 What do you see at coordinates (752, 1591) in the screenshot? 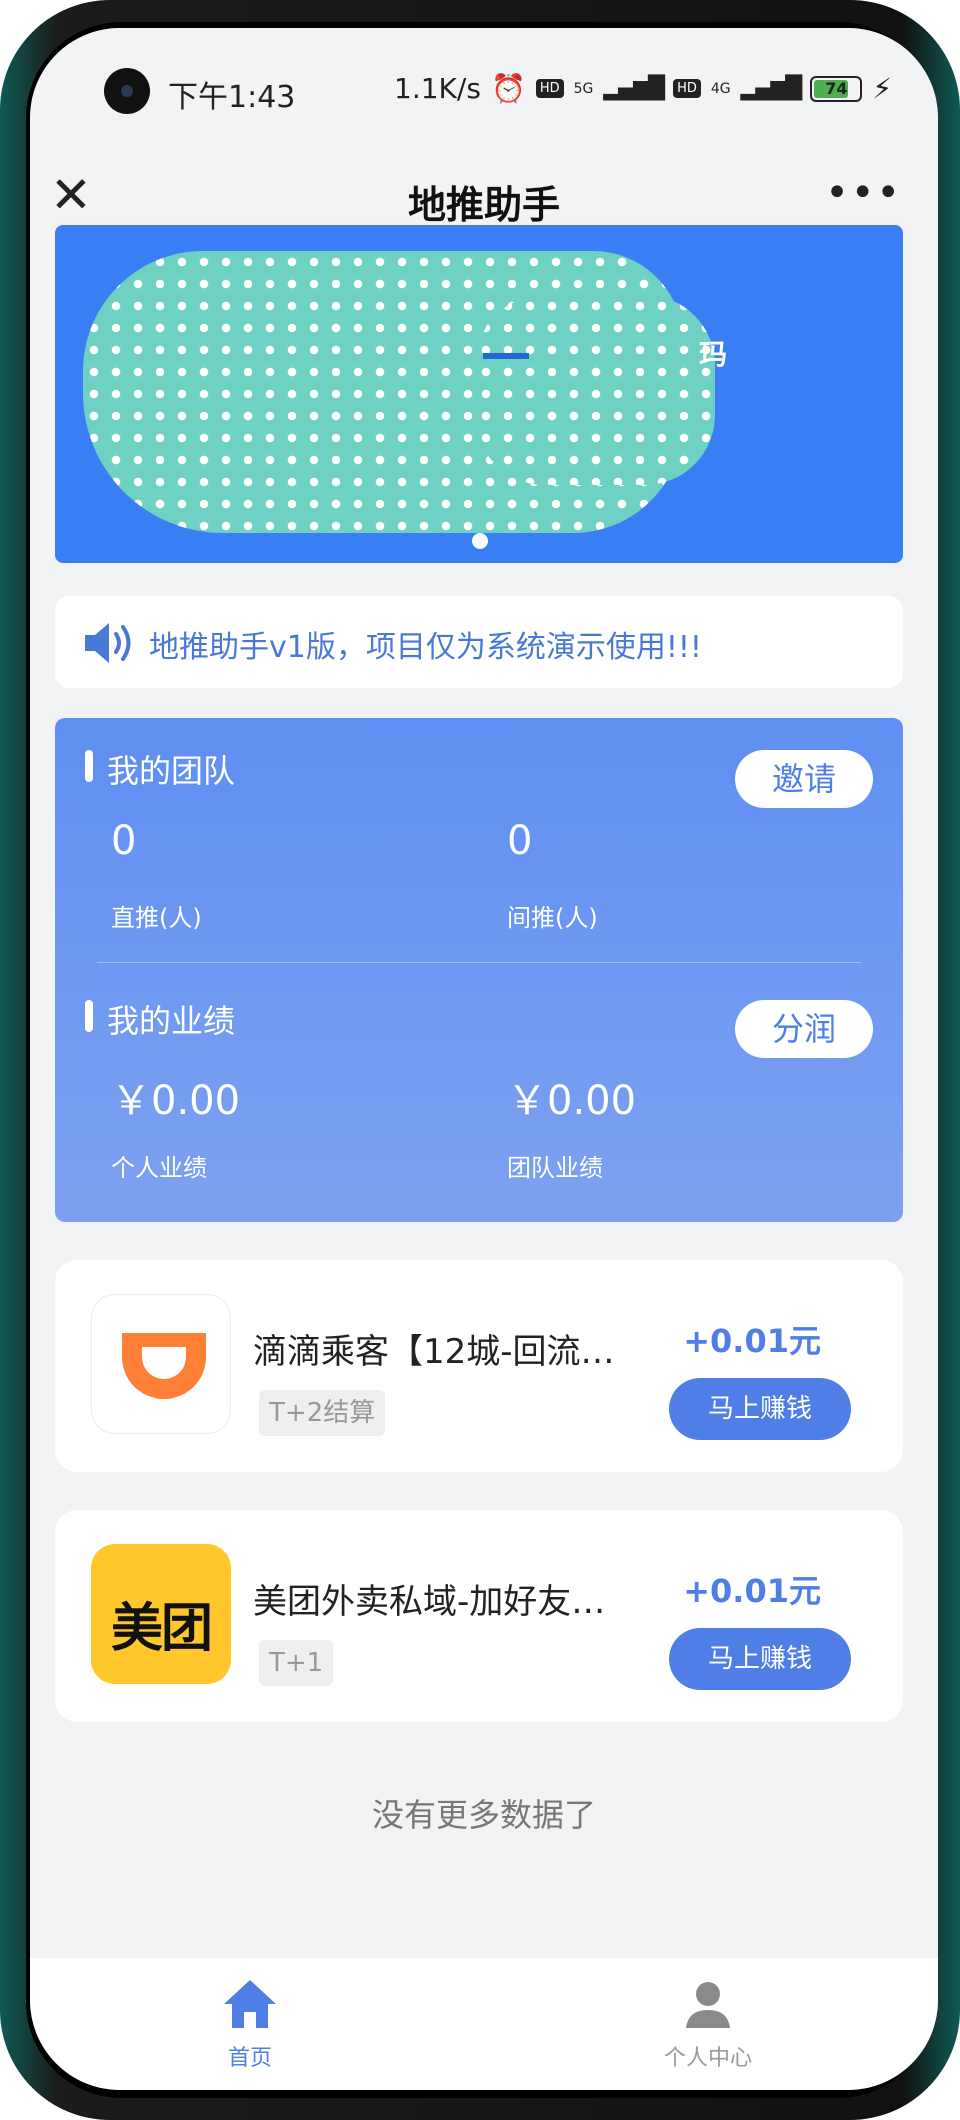
I see `product-price-2: +0.01元` at bounding box center [752, 1591].